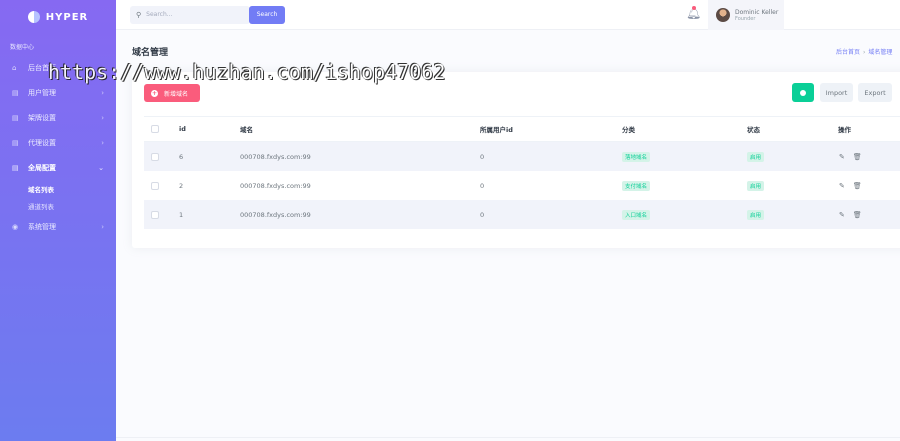 The image size is (900, 441). What do you see at coordinates (508, 437) in the screenshot?
I see `footer-divider` at bounding box center [508, 437].